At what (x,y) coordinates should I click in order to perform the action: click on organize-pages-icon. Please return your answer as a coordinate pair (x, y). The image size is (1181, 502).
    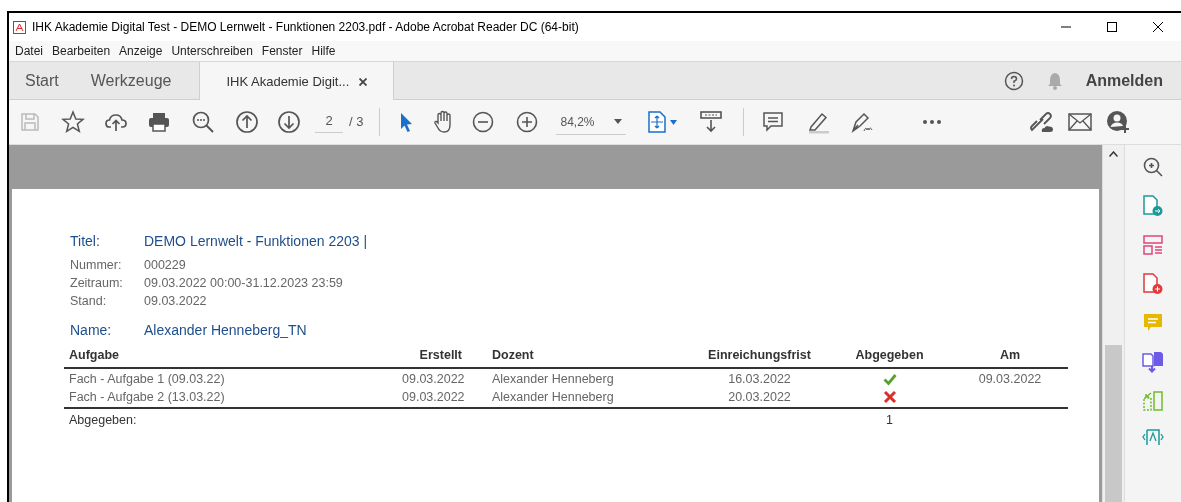
    Looking at the image, I should click on (1153, 245).